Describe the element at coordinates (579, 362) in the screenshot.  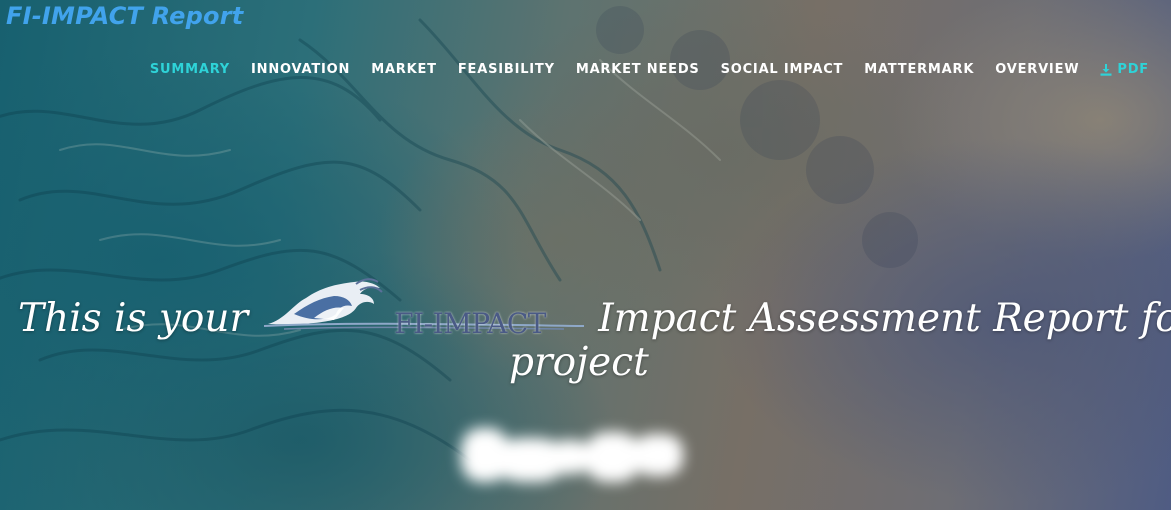
I see `headline-line-2: project` at that location.